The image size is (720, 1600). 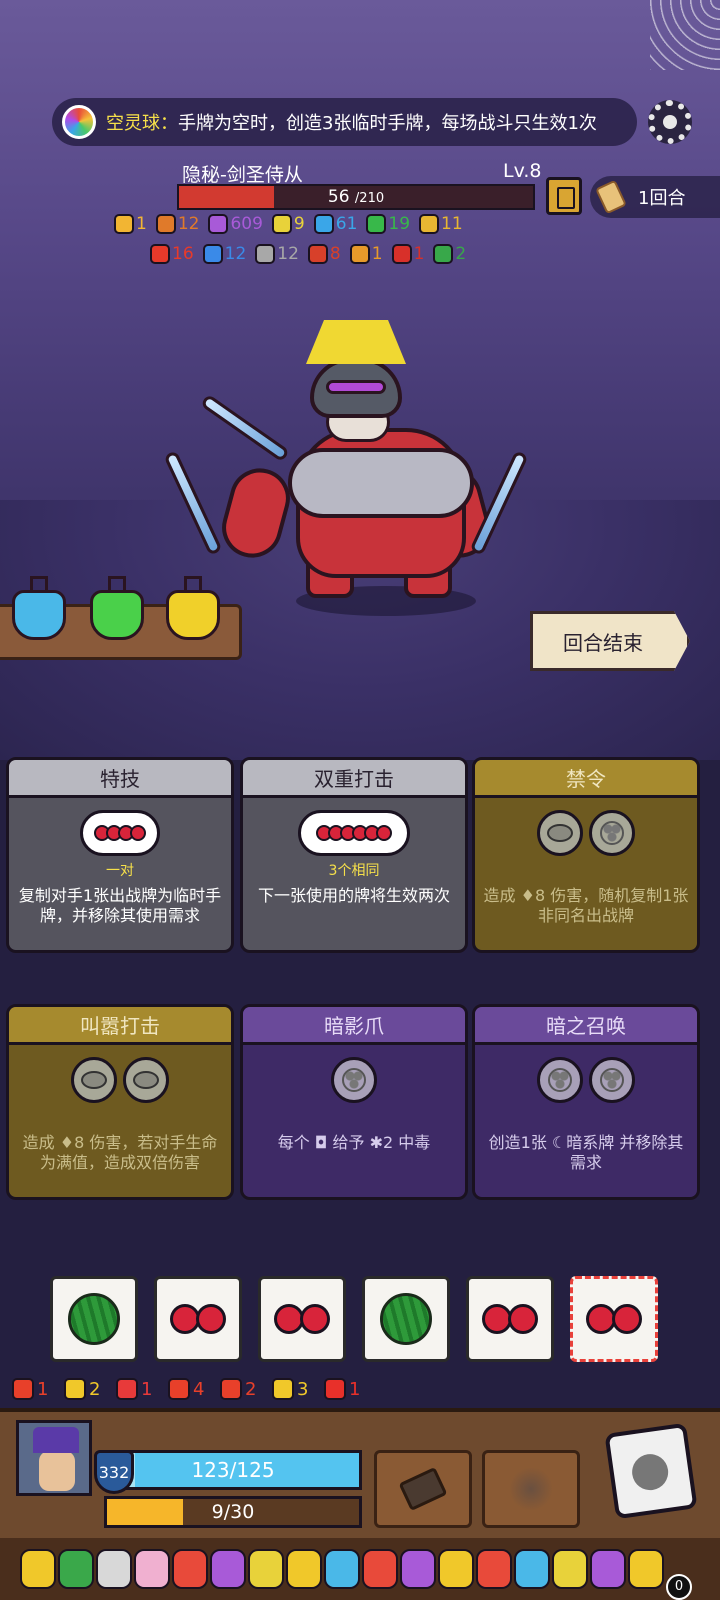 I want to click on blue-potion, so click(x=39, y=609).